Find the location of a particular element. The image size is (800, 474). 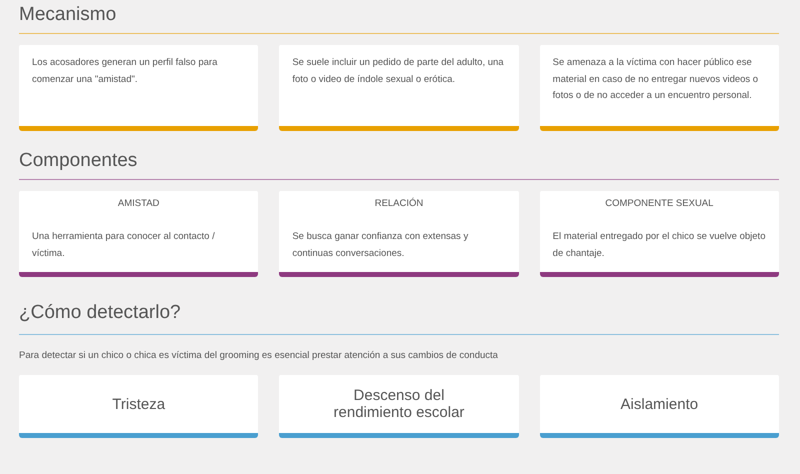

card-heading: AMISTAD is located at coordinates (138, 204).